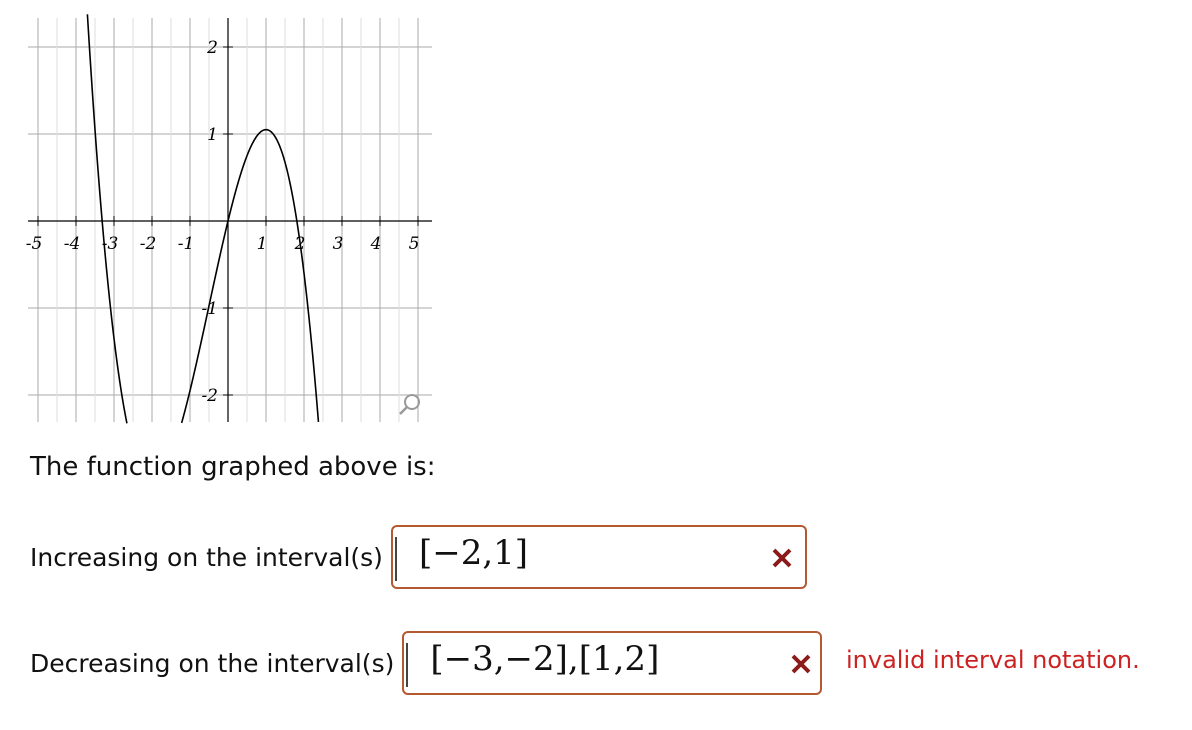 This screenshot has height=730, width=1192. Describe the element at coordinates (212, 663) in the screenshot. I see `decreasing-label: Decreasing on the interval(s)` at that location.